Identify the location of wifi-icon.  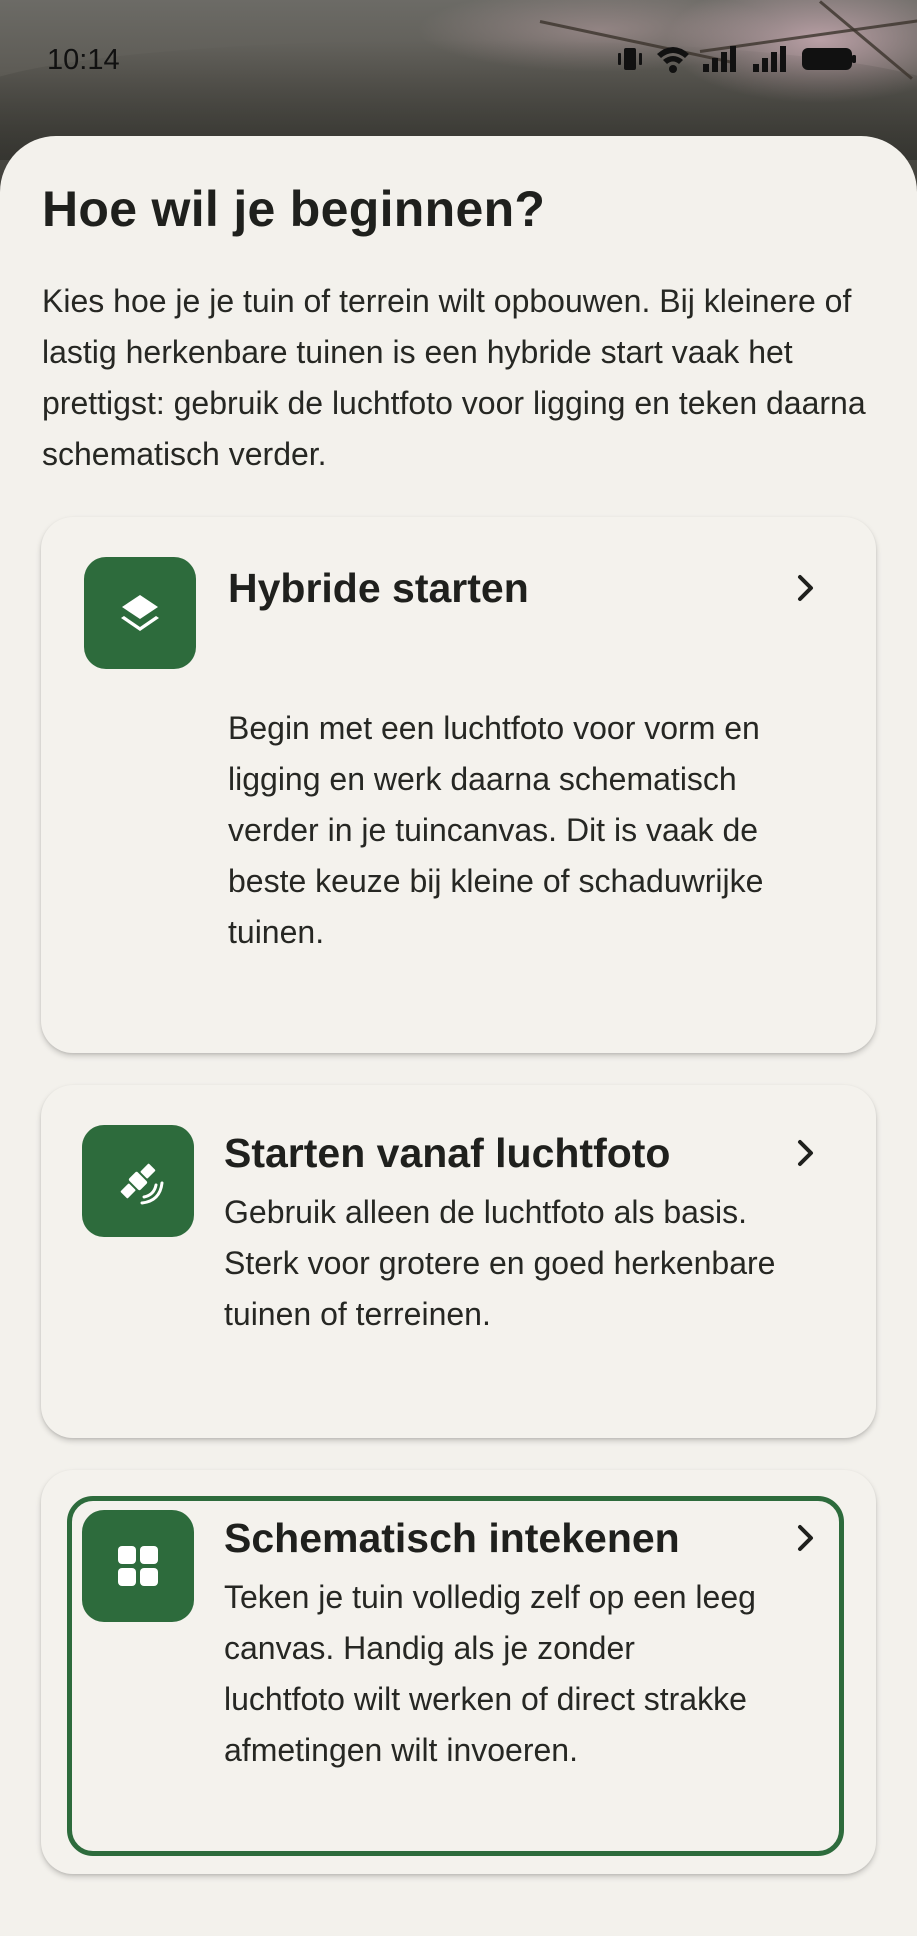
(673, 60).